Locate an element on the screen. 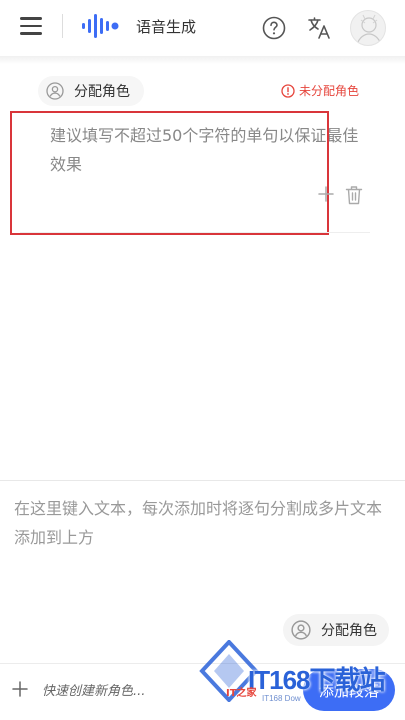 The width and height of the screenshot is (405, 720). assign-role-chip: 分配角色 is located at coordinates (91, 91).